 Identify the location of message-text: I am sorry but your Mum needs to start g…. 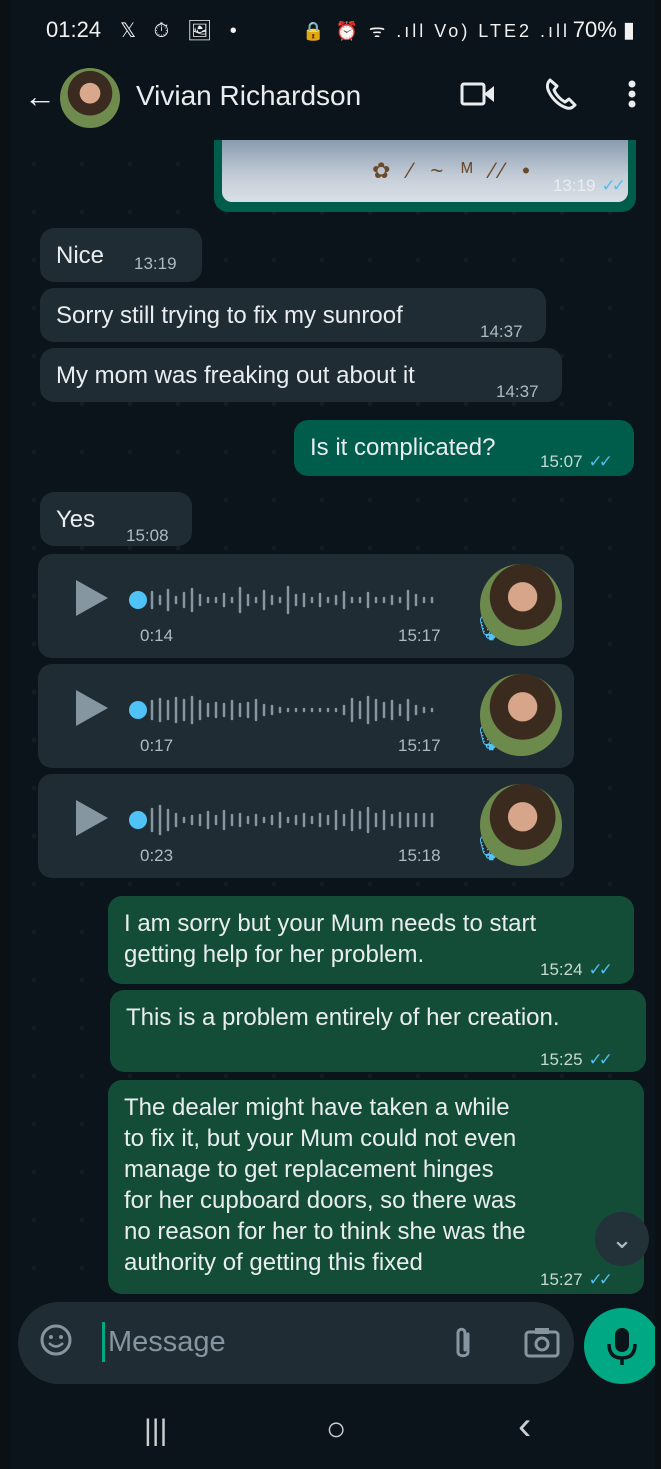
(330, 939).